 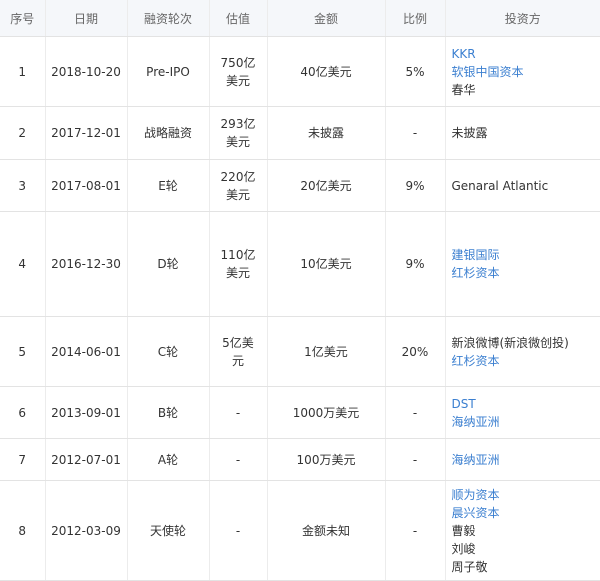 I want to click on col-header-ratio: 比例, so click(x=415, y=18).